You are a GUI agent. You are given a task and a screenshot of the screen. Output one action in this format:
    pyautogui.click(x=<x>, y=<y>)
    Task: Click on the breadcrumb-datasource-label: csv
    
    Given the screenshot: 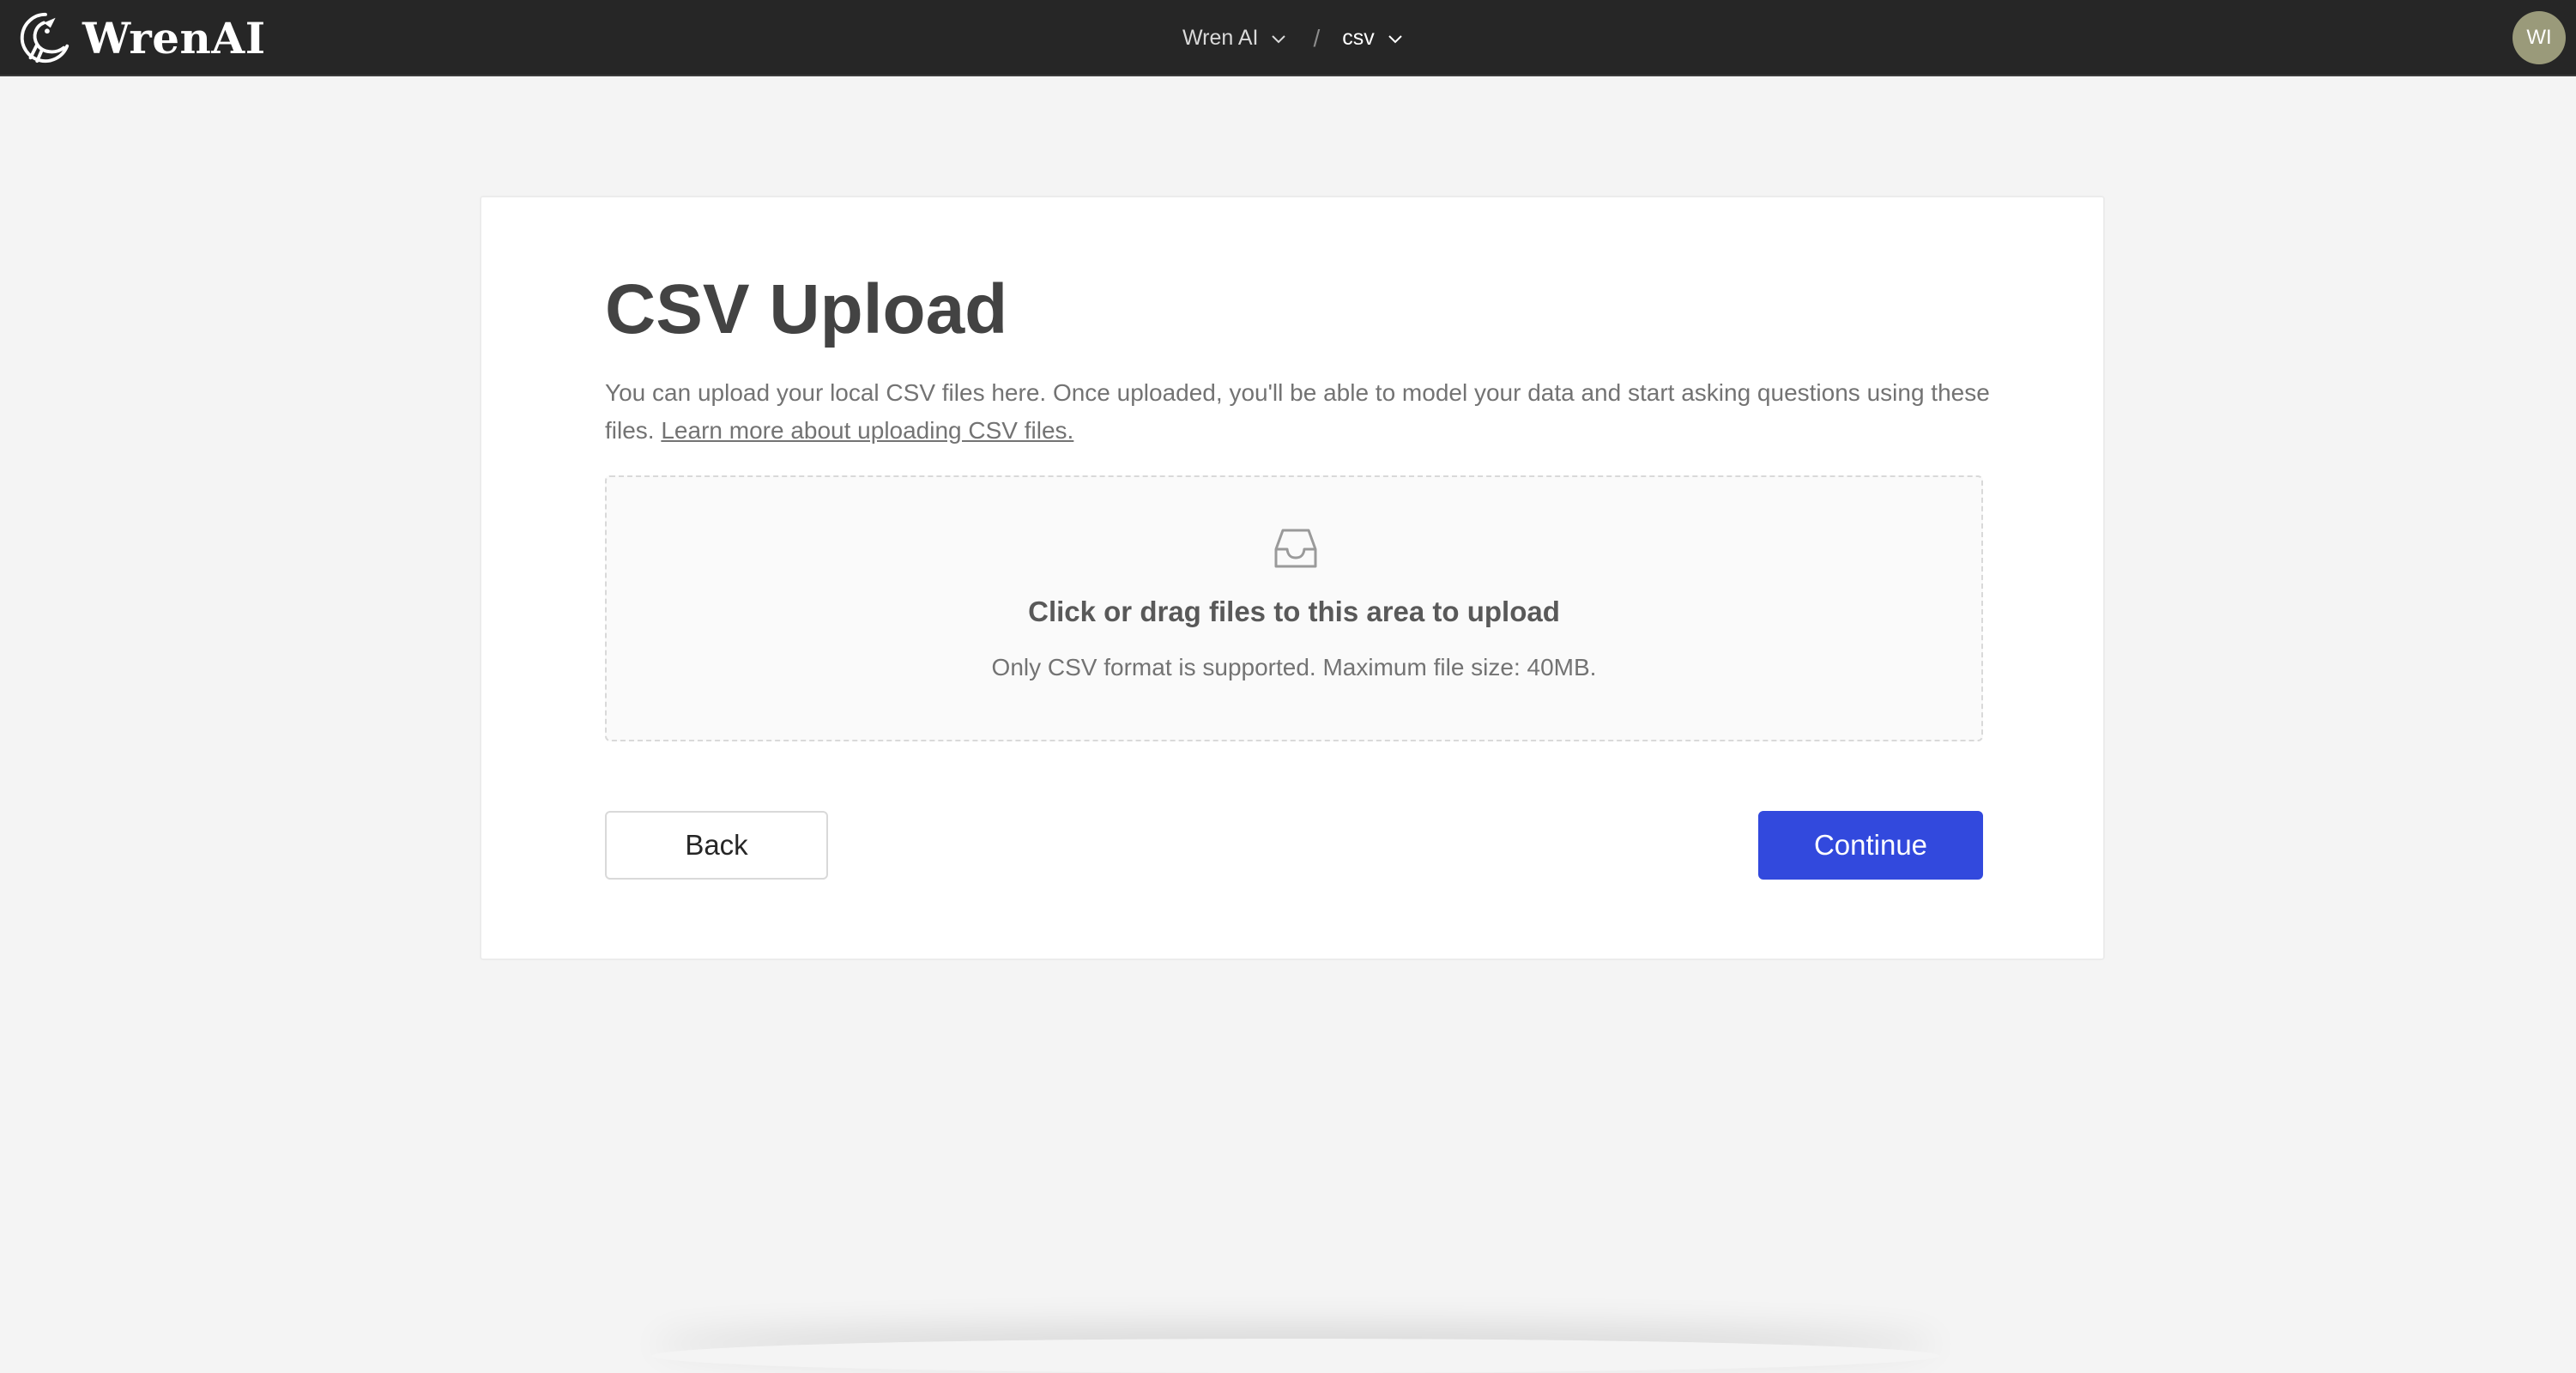 What is the action you would take?
    pyautogui.click(x=1358, y=38)
    